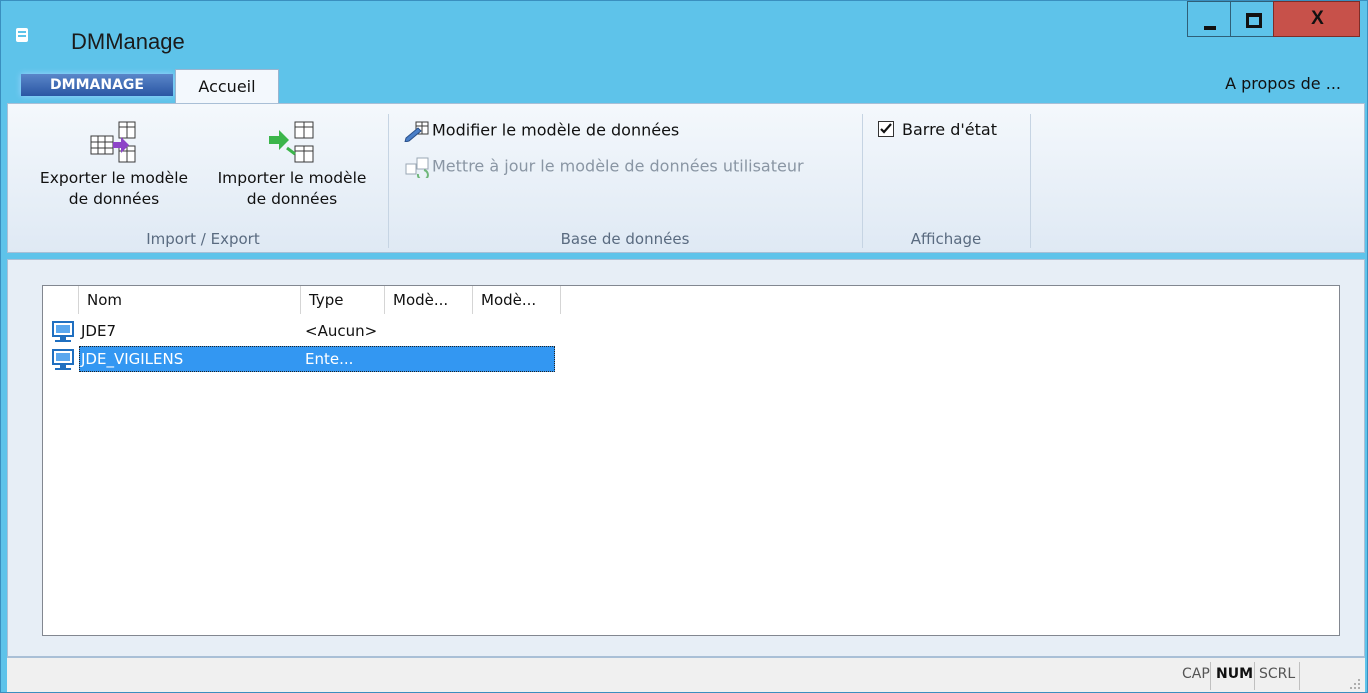  I want to click on group-label-display: Affichage, so click(946, 239).